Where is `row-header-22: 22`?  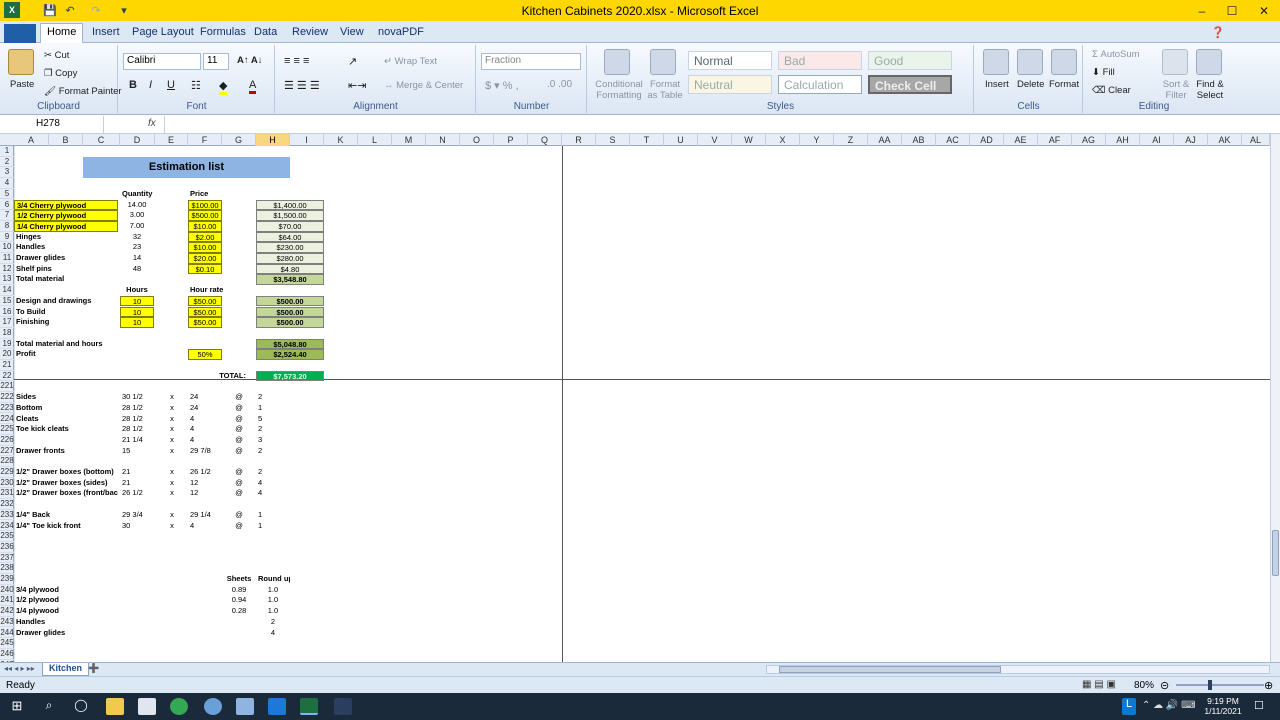 row-header-22: 22 is located at coordinates (7, 376).